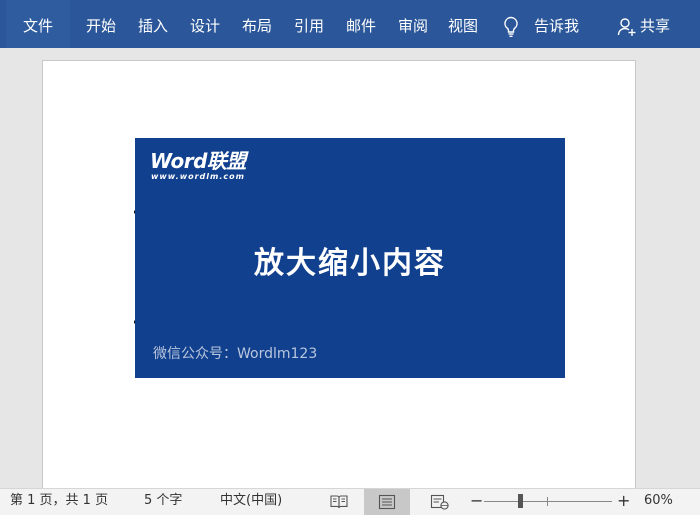 Image resolution: width=700 pixels, height=515 pixels. I want to click on tab-design: 设计, so click(205, 24).